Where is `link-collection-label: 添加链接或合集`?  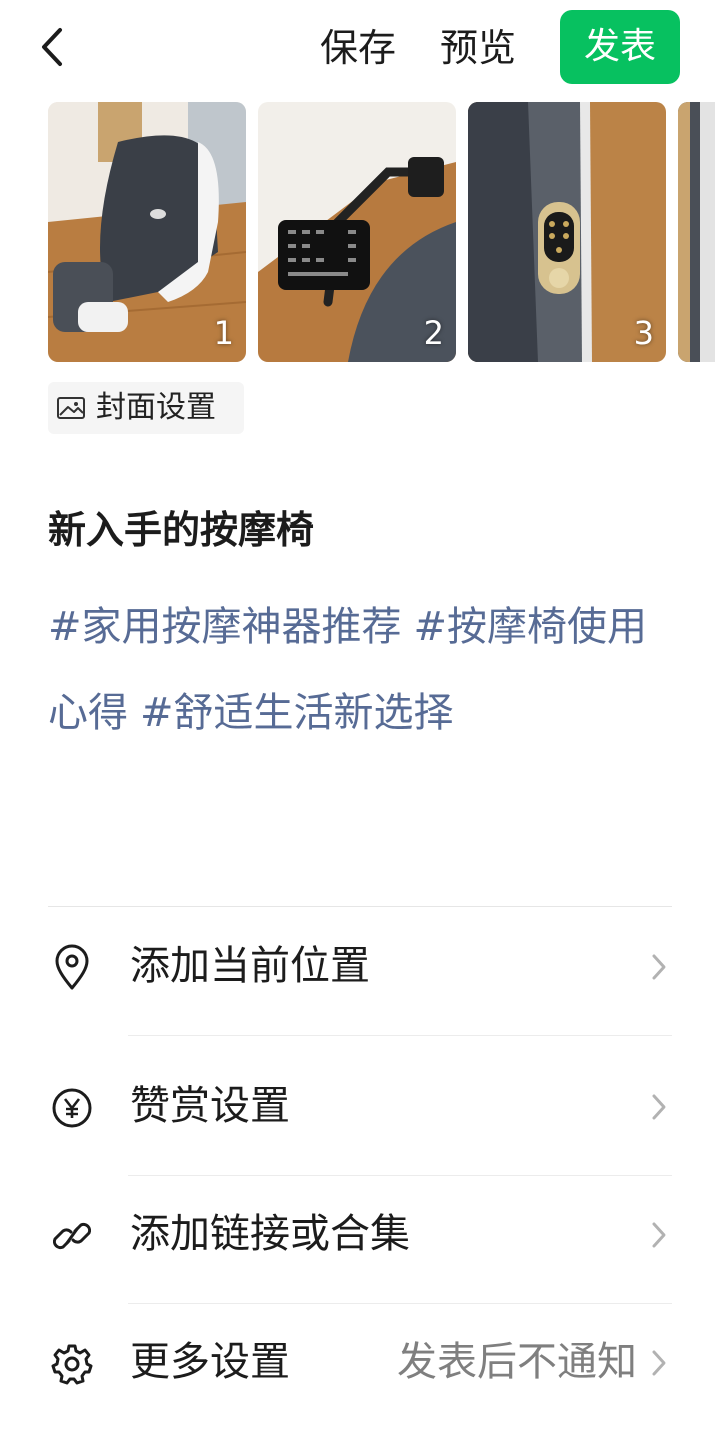
link-collection-label: 添加链接或合集 is located at coordinates (270, 1234).